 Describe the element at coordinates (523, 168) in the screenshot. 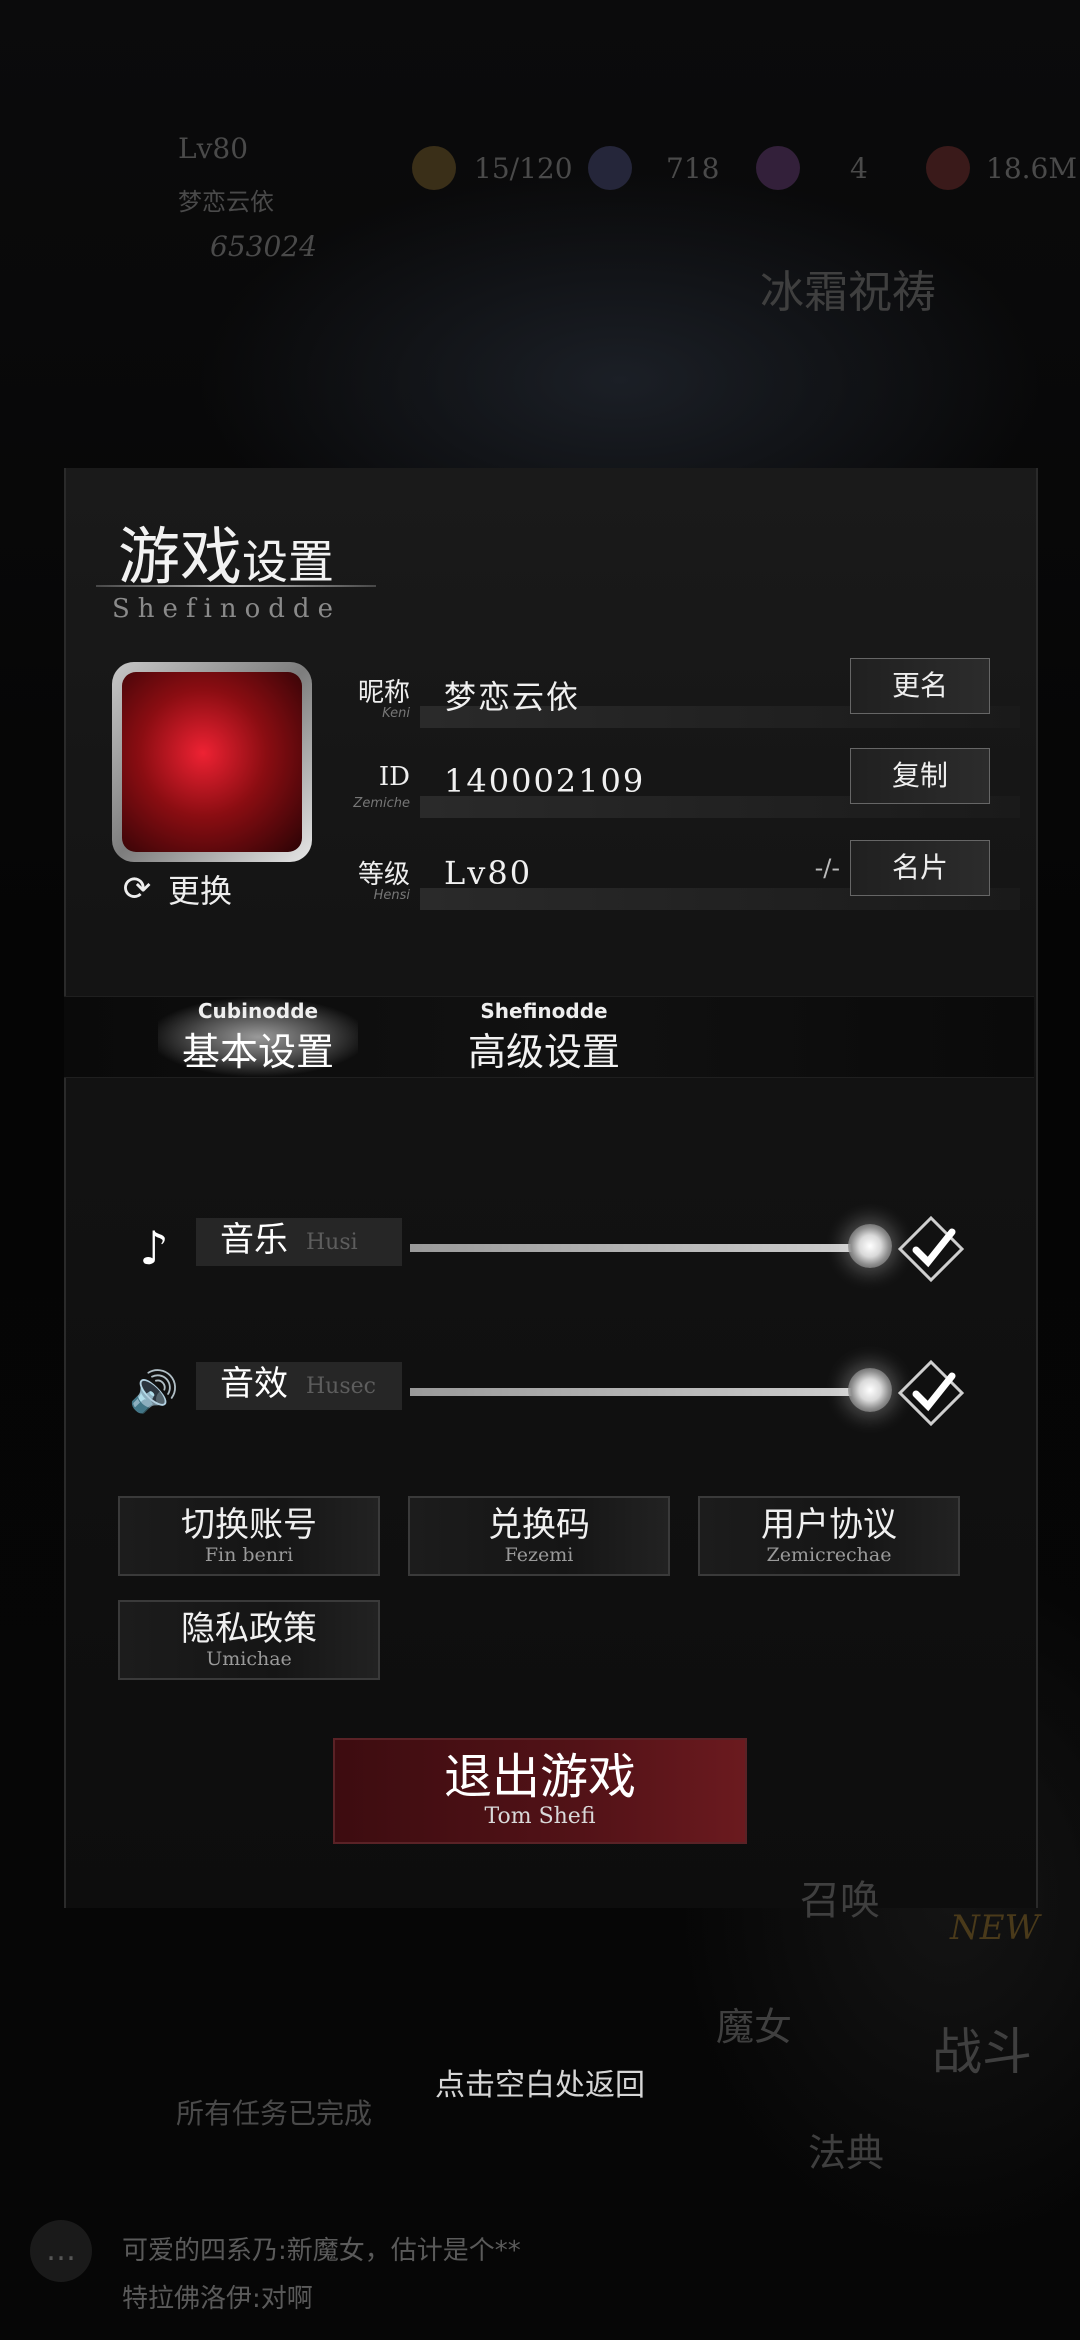

I see `hud-stamina: 15/120` at that location.